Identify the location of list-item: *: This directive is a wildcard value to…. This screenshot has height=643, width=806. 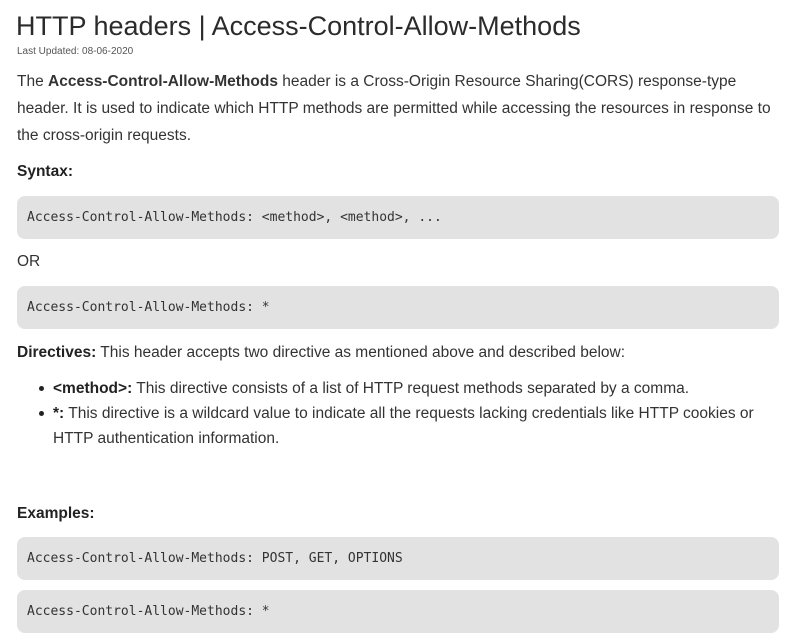
(402, 426).